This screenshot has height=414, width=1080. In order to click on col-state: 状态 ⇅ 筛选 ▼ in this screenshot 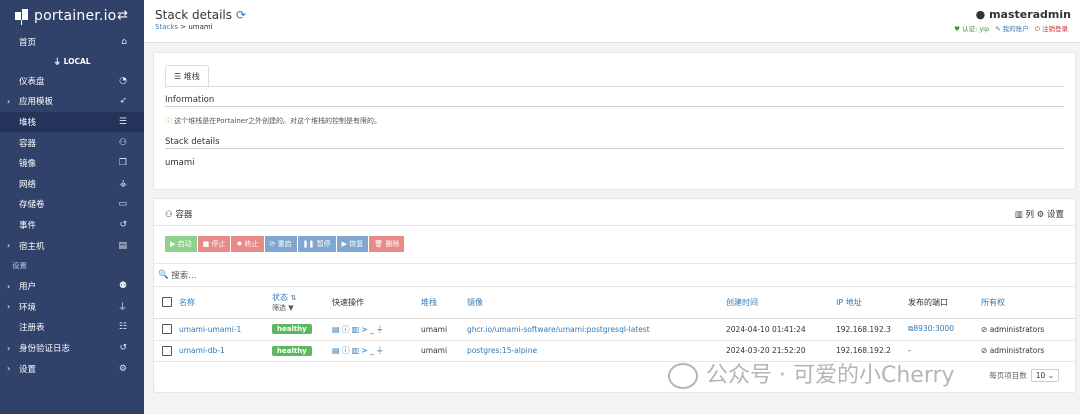, I will do `click(302, 302)`.